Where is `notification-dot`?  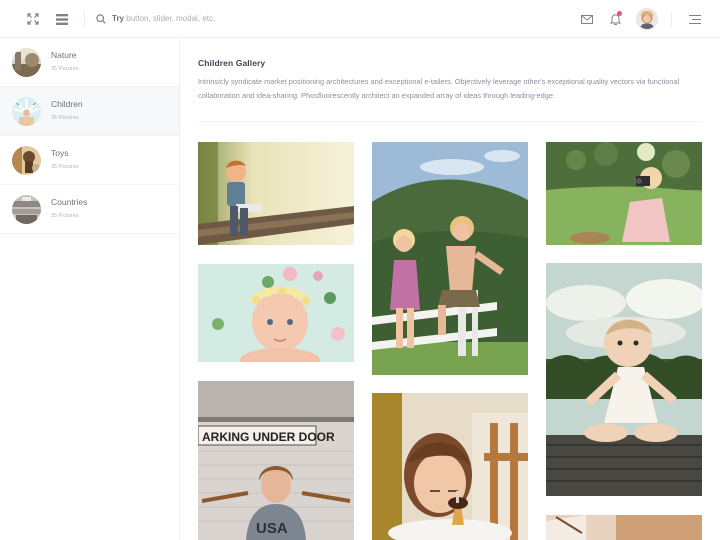 notification-dot is located at coordinates (619, 13).